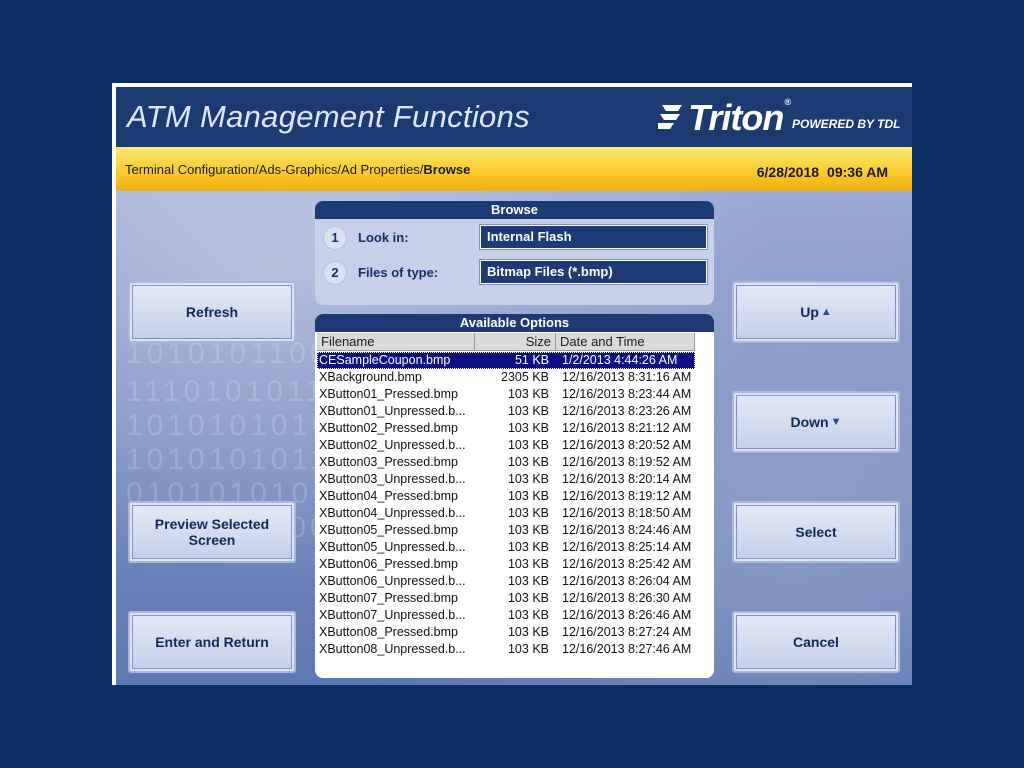  Describe the element at coordinates (627, 428) in the screenshot. I see `file-date: 12/16/2013 8:21:12 AM` at that location.